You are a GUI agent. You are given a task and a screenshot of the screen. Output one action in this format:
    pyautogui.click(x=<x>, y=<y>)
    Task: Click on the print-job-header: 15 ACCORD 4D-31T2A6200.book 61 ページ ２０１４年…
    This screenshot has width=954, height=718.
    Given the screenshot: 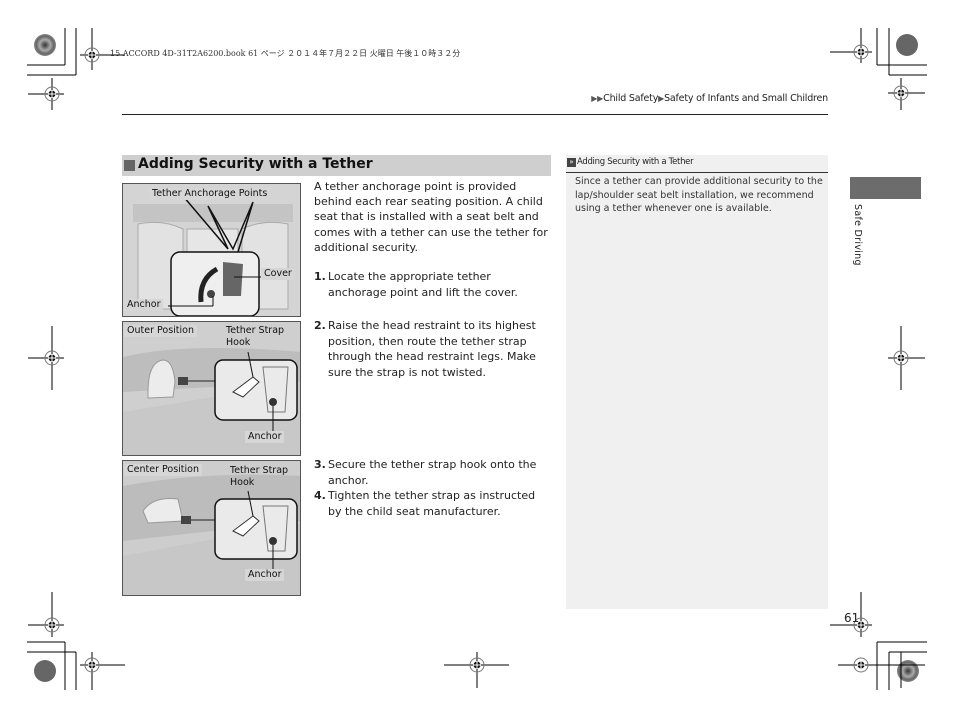 What is the action you would take?
    pyautogui.click(x=285, y=53)
    